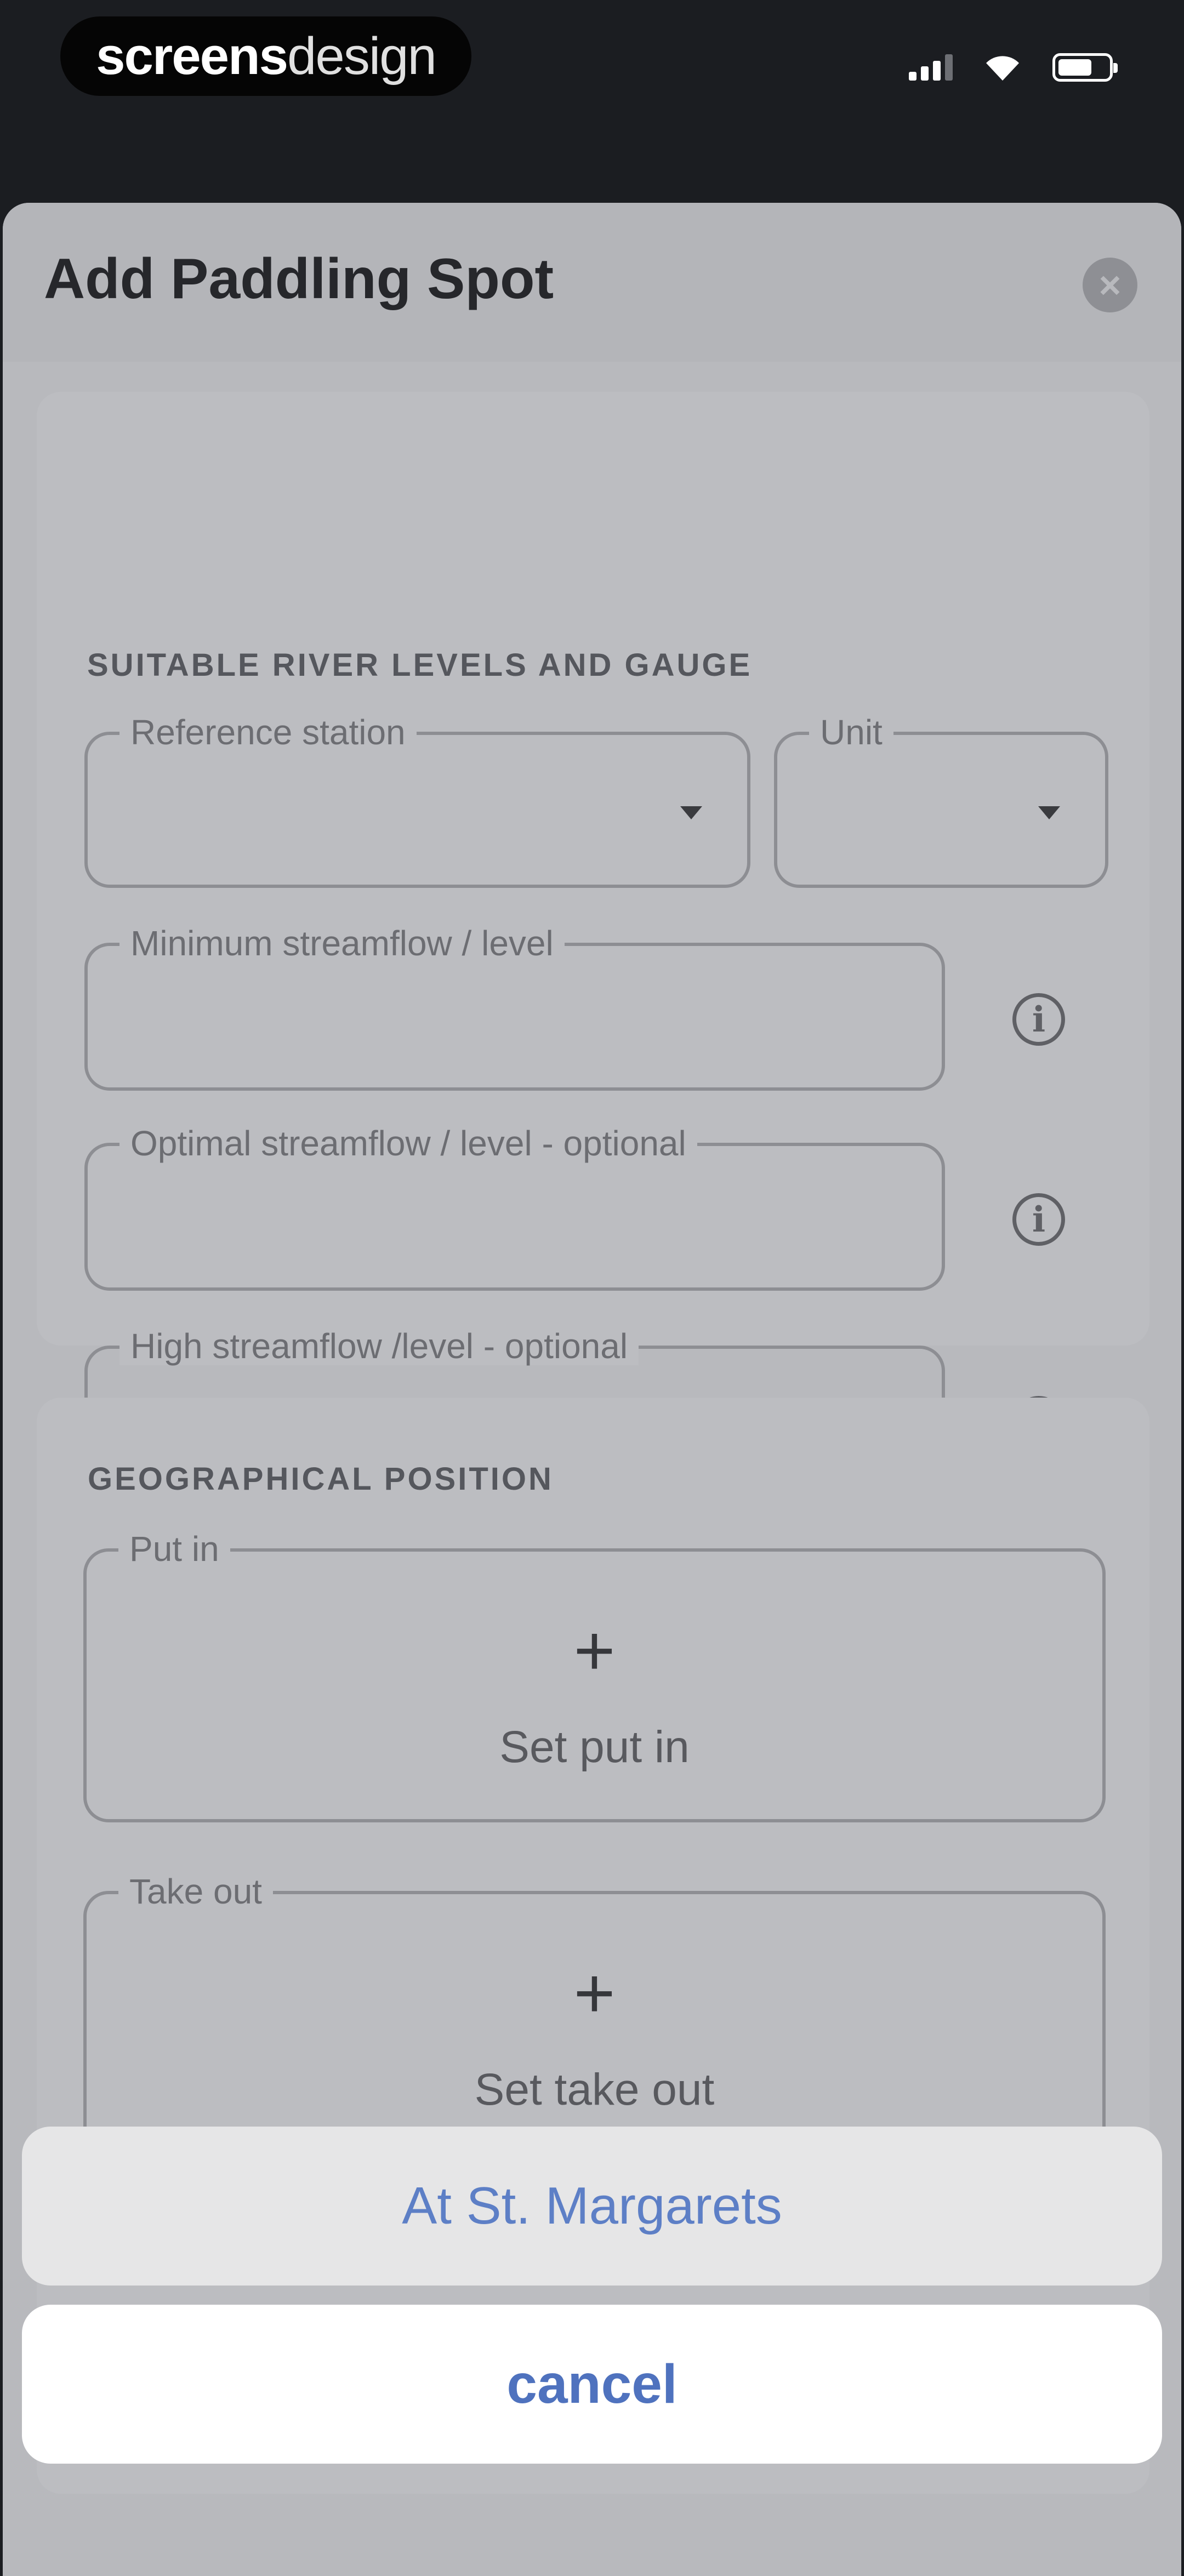 This screenshot has height=2576, width=1184. What do you see at coordinates (192, 56) in the screenshot?
I see `brand-logo-bold: screens` at bounding box center [192, 56].